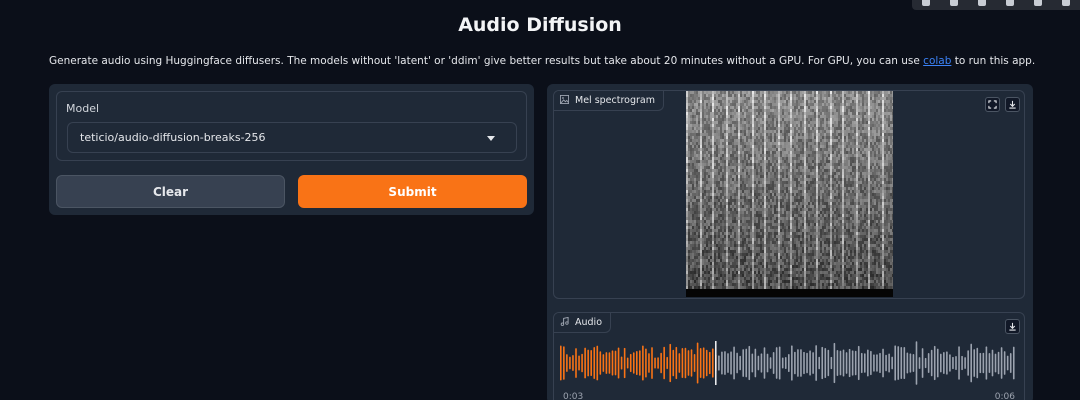 This screenshot has width=1080, height=400. What do you see at coordinates (1004, 396) in the screenshot?
I see `audio-total-time: 0:06` at bounding box center [1004, 396].